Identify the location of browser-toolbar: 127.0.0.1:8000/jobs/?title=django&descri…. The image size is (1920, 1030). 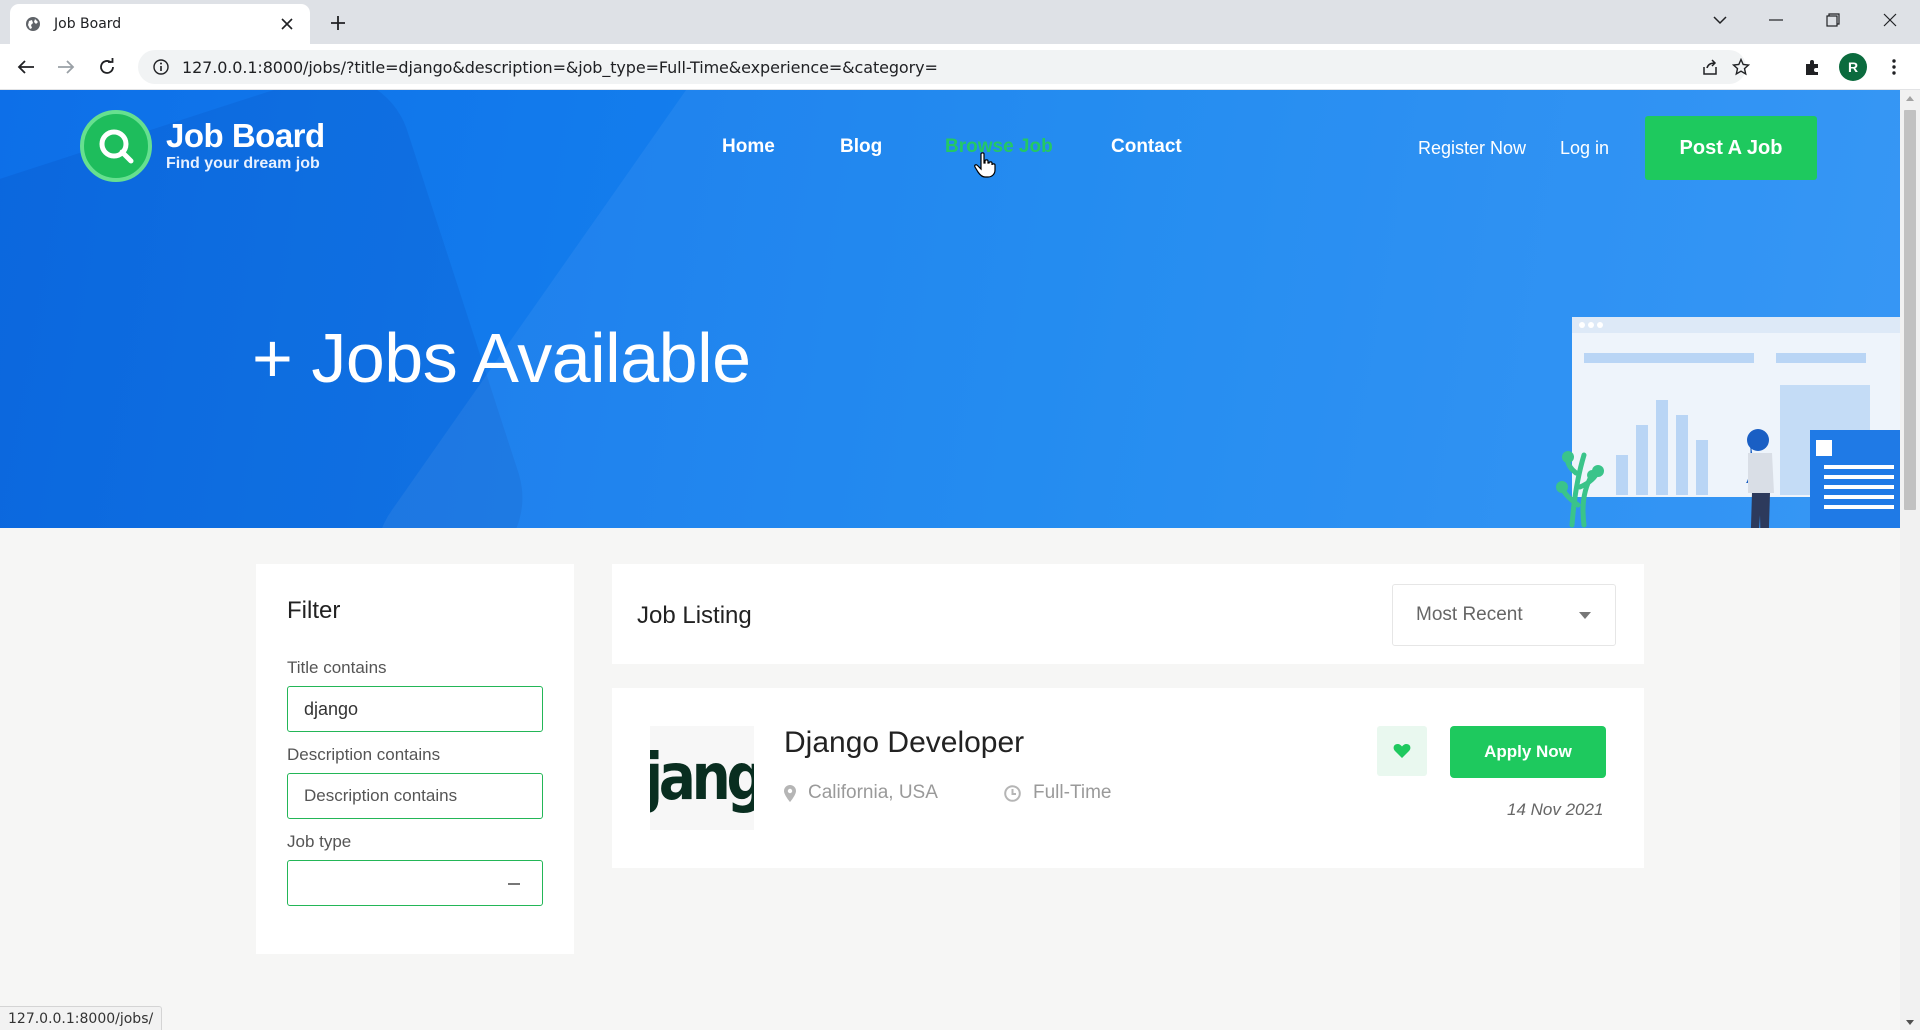
(960, 67).